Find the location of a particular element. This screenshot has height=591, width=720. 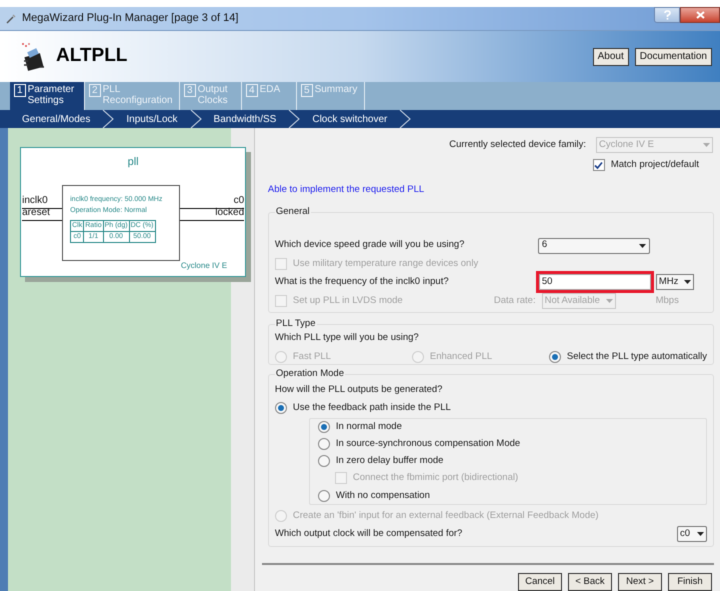

chip-icon is located at coordinates (33, 56).